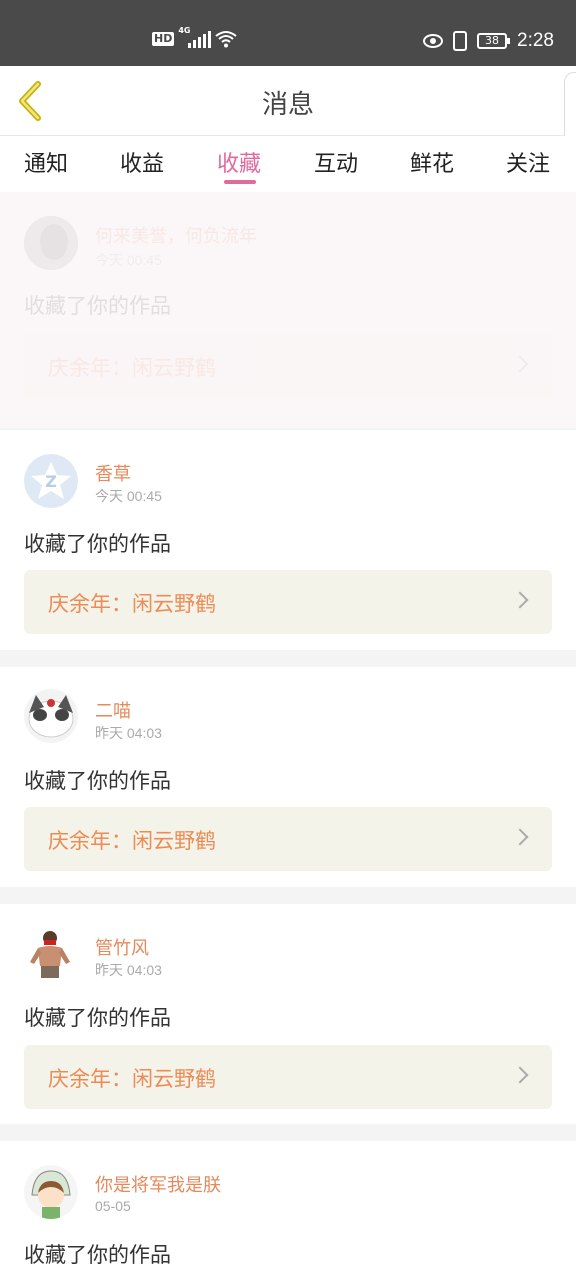 This screenshot has width=576, height=1280. What do you see at coordinates (288, 164) in the screenshot?
I see `tab-bar: 通知 收益 收藏 互动 鲜花 关注` at bounding box center [288, 164].